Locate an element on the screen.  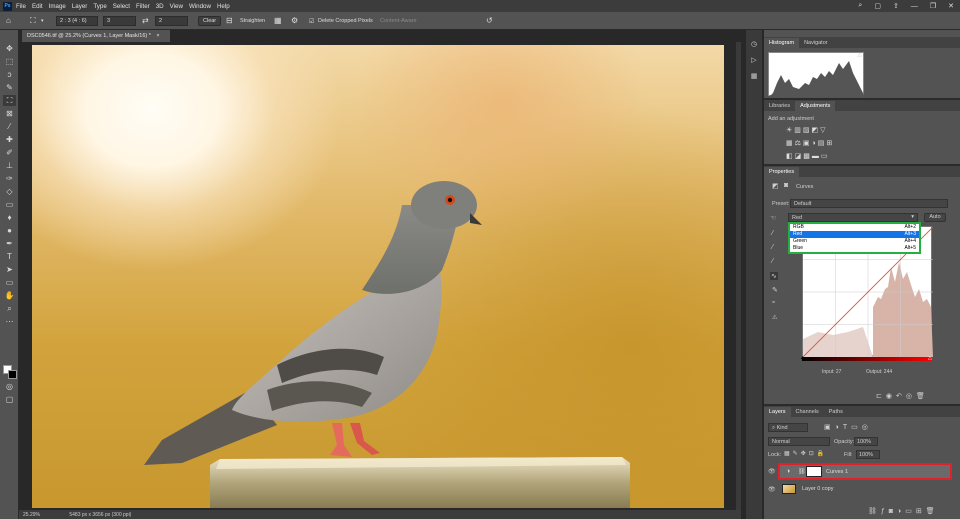
clear-button: Clear is located at coordinates (210, 21).